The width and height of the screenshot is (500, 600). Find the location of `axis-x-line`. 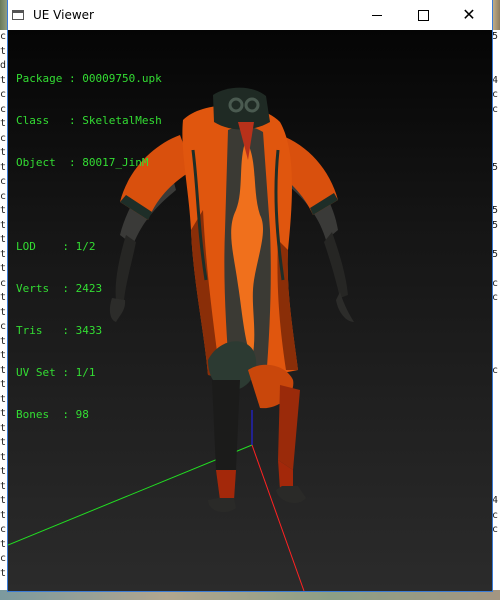

axis-x-line is located at coordinates (278, 517).